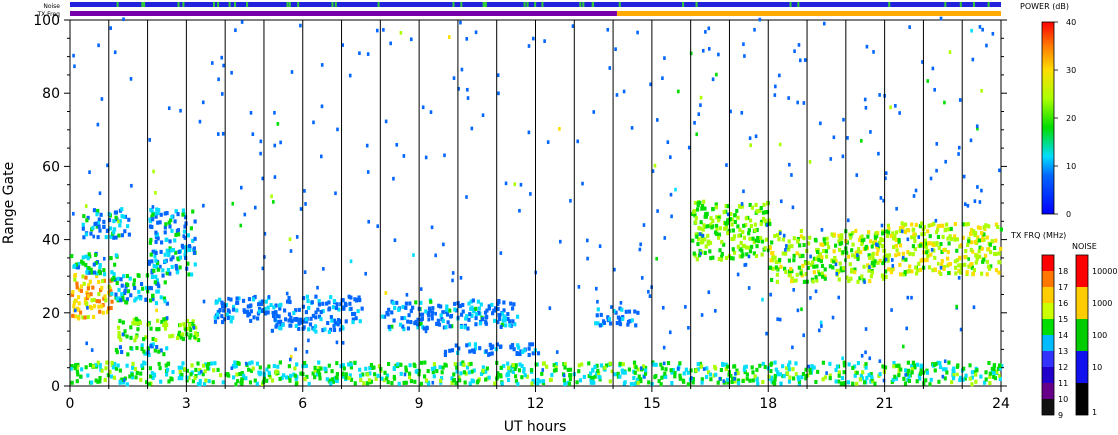 The width and height of the screenshot is (1118, 435). I want to click on noise-speck, so click(619, 4).